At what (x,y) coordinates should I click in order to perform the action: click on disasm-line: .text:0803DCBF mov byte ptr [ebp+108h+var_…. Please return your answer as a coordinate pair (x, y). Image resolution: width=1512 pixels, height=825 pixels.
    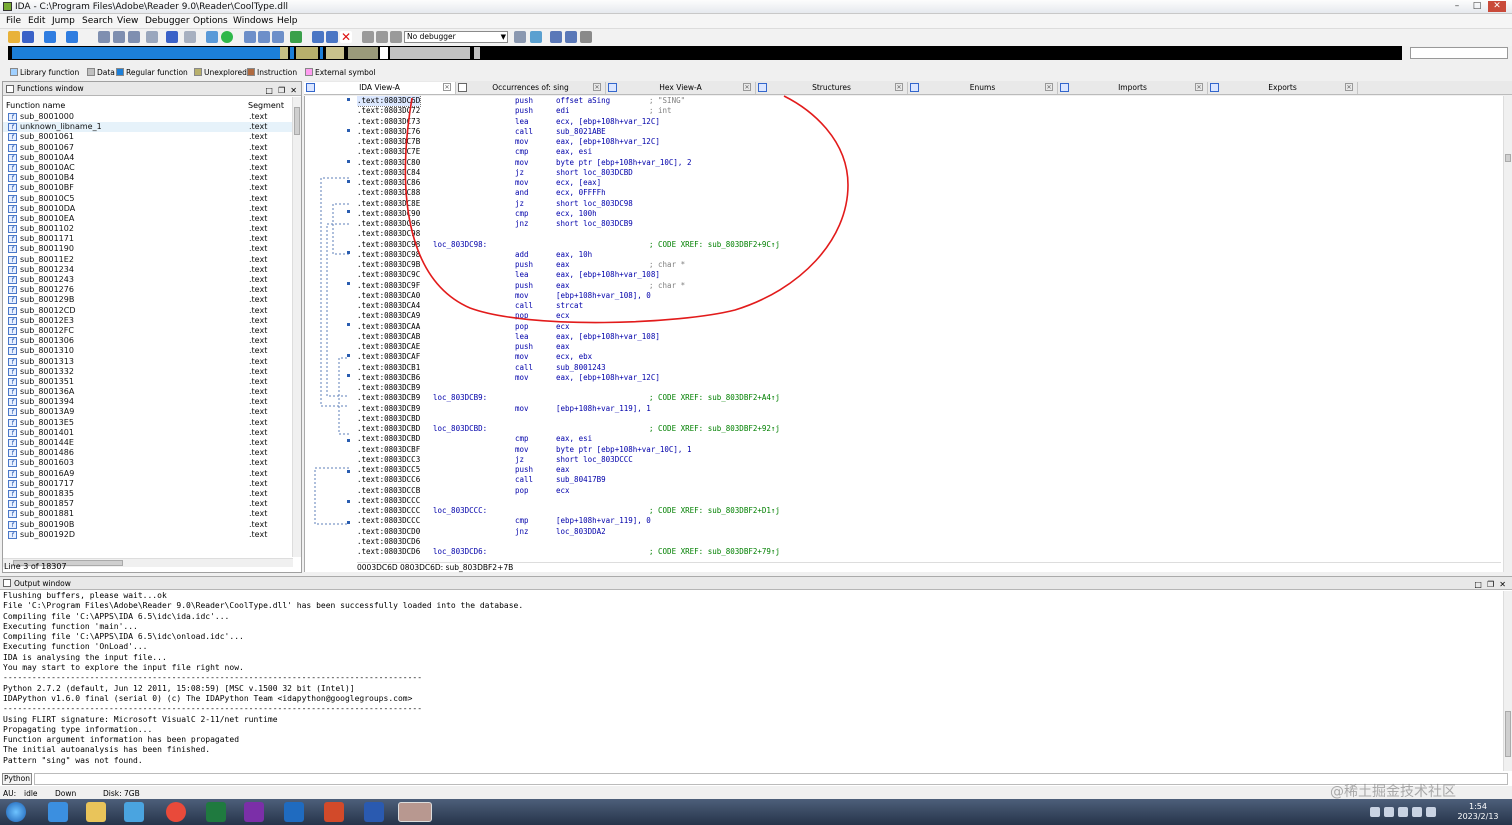
    Looking at the image, I should click on (929, 450).